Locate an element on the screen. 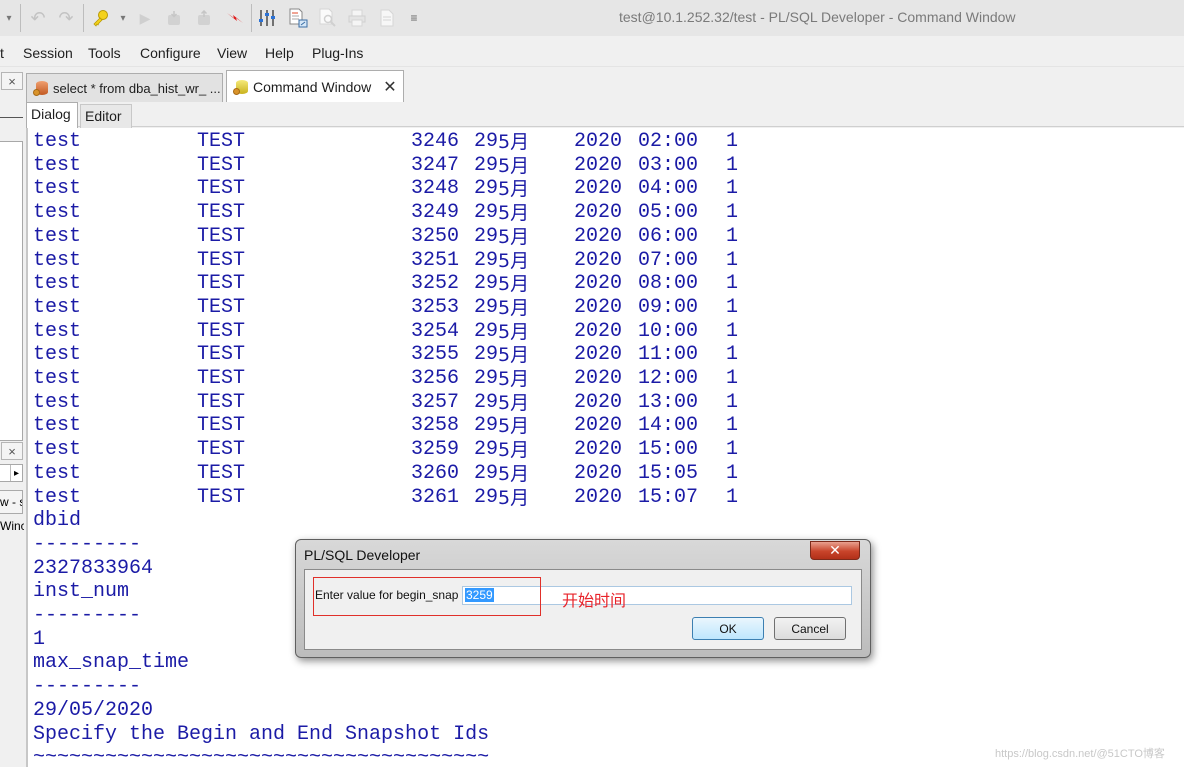 This screenshot has height=767, width=1184. cell-time: 15:07 is located at coordinates (668, 497).